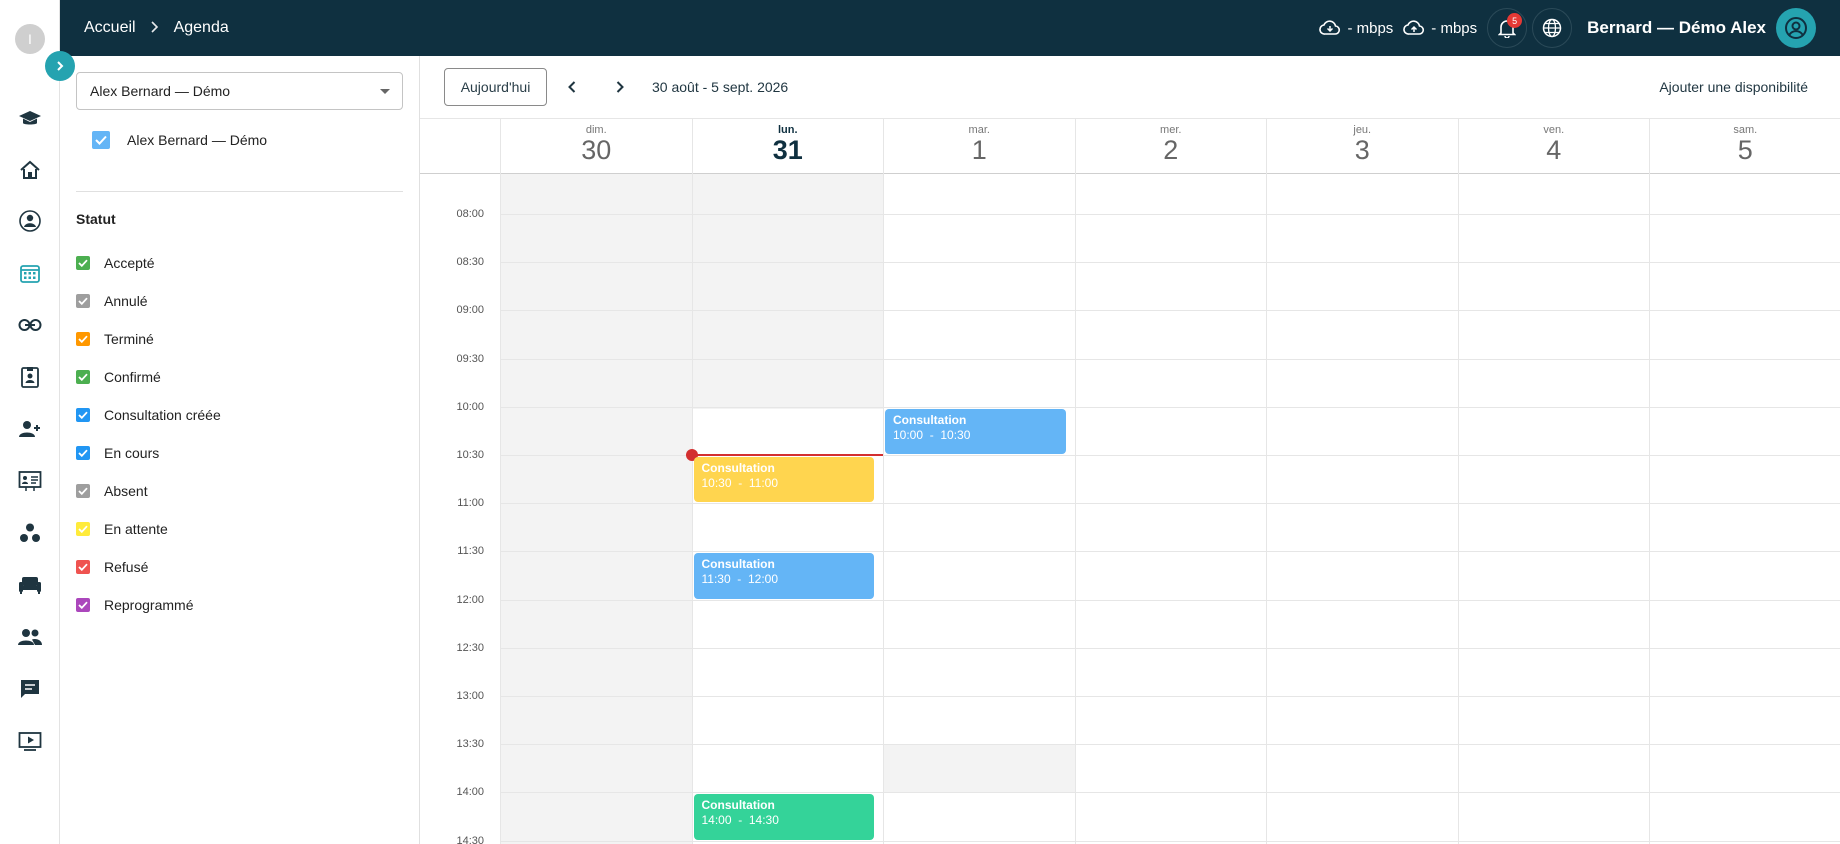 The width and height of the screenshot is (1840, 844). I want to click on group-dots-icon, so click(30, 533).